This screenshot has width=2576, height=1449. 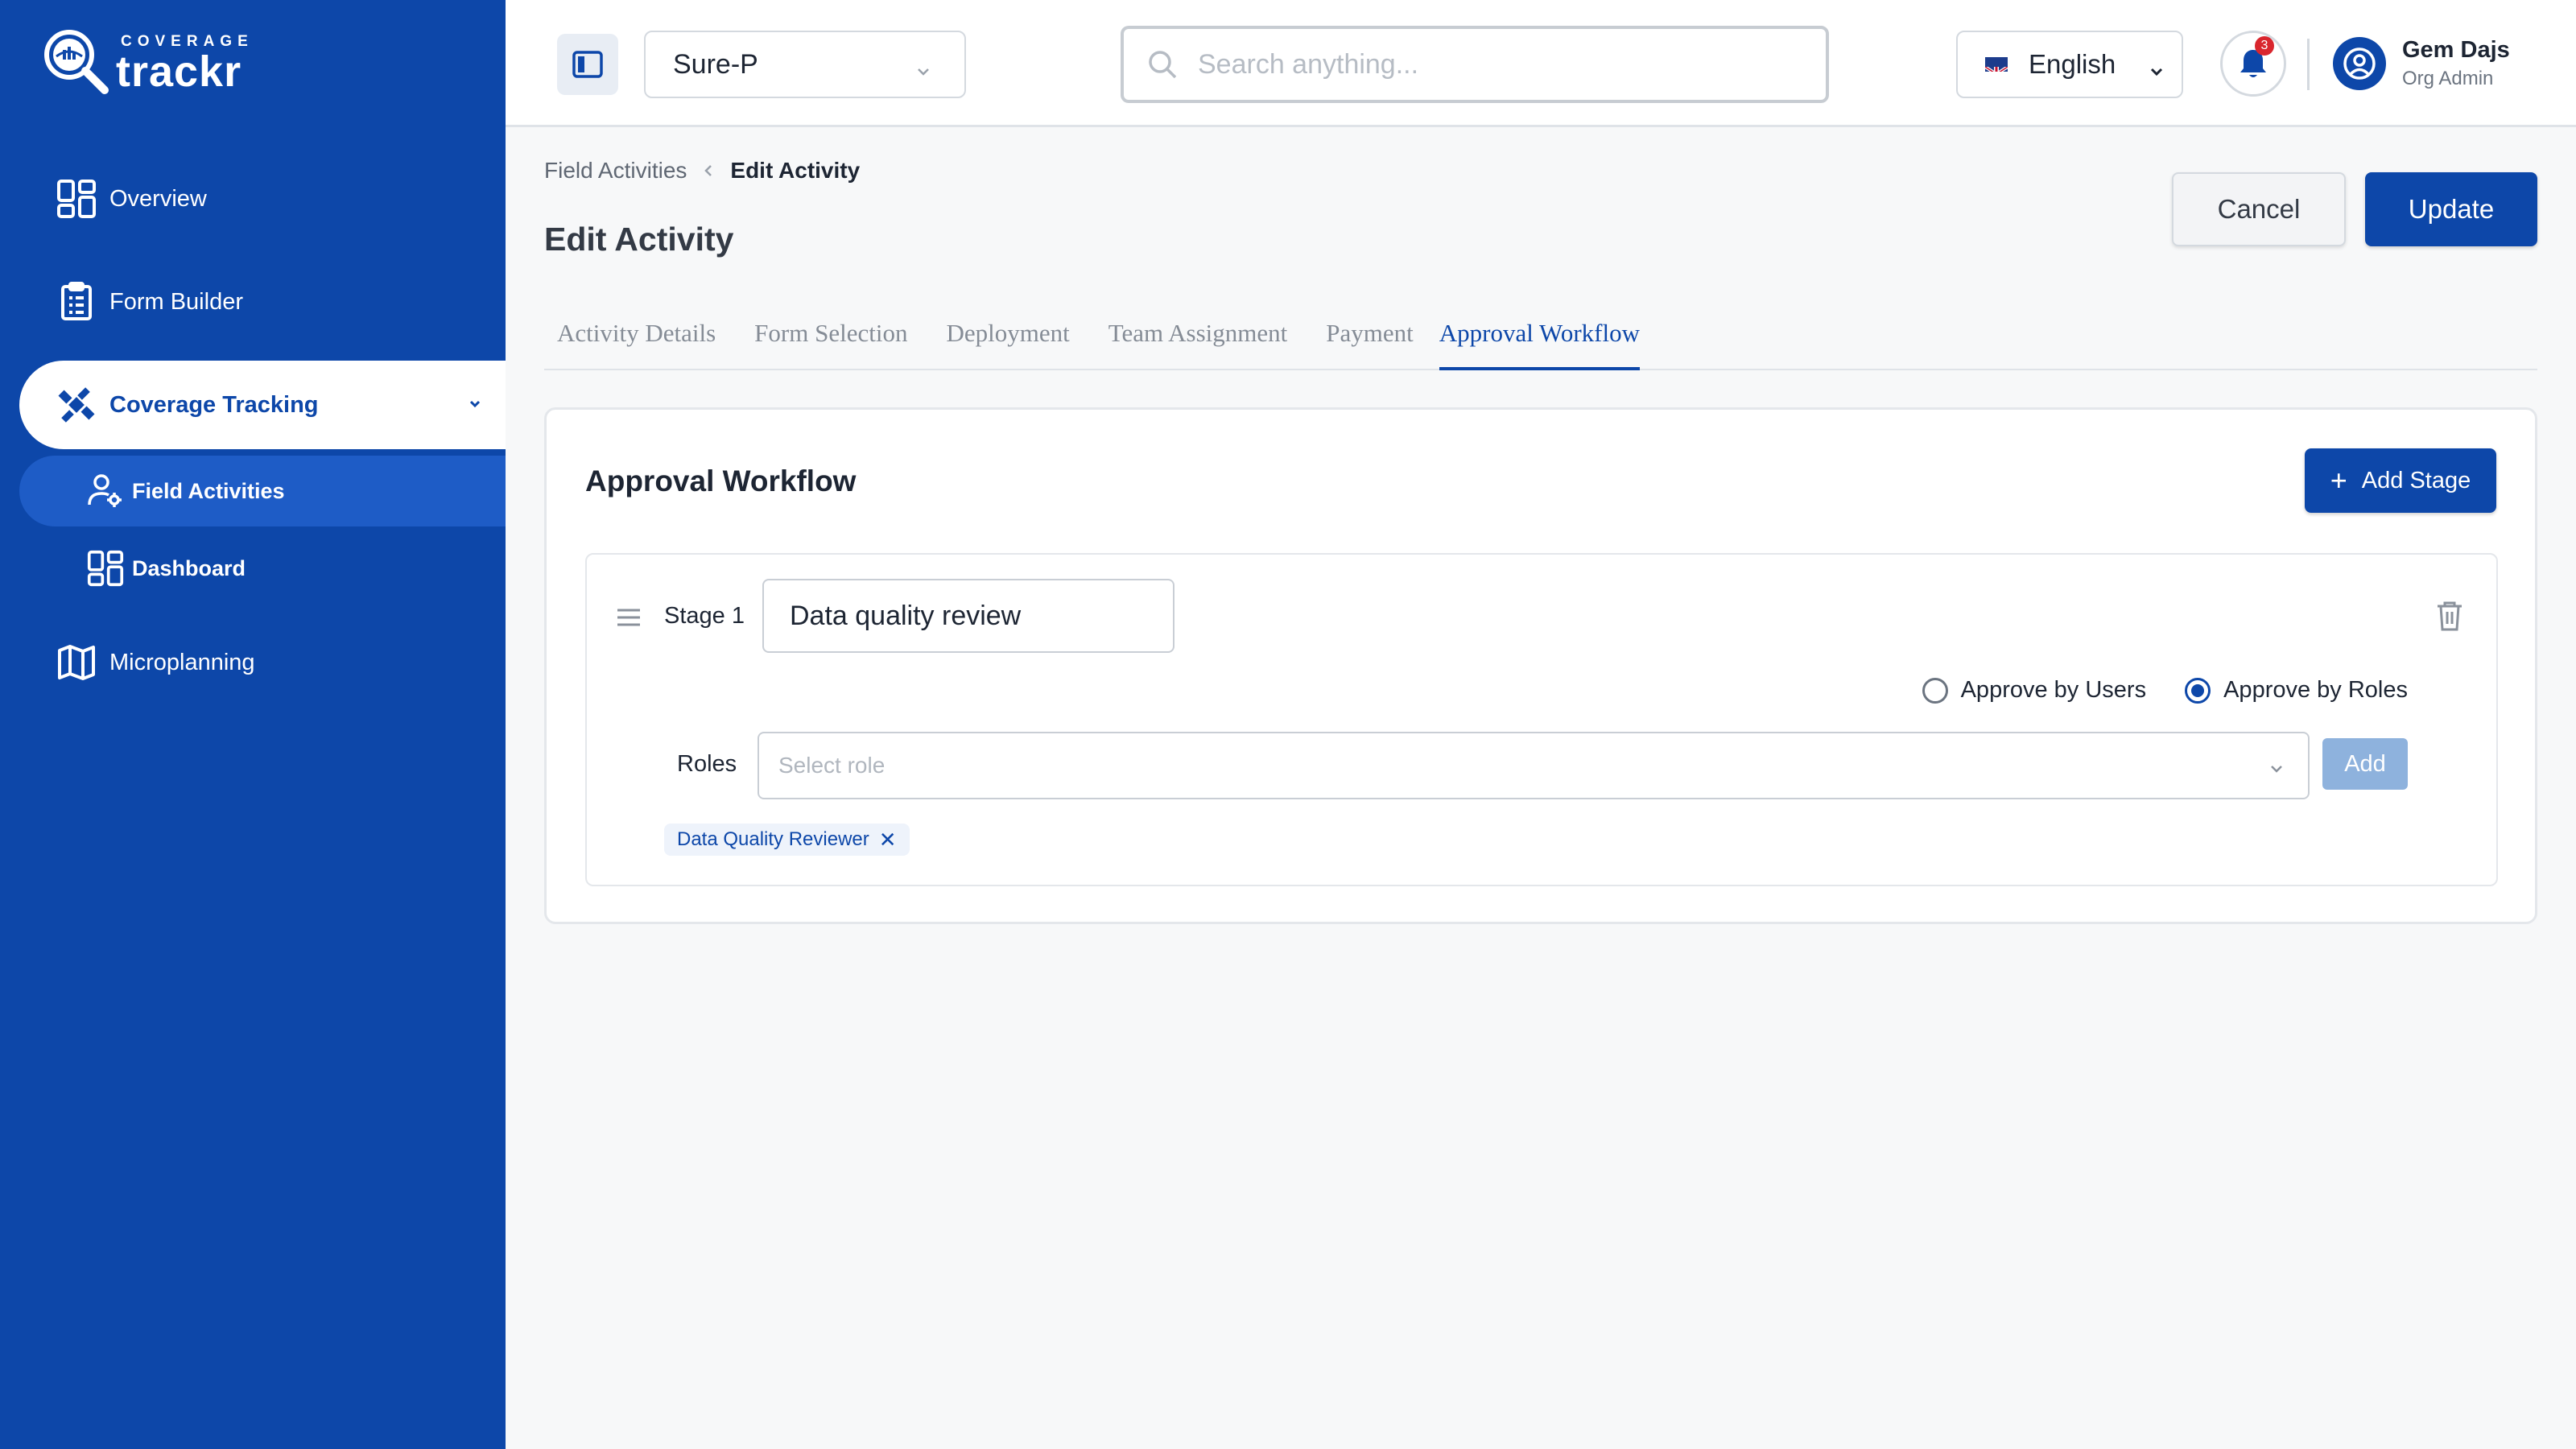 I want to click on approve-by-users-label: Approve by Users, so click(x=2053, y=690).